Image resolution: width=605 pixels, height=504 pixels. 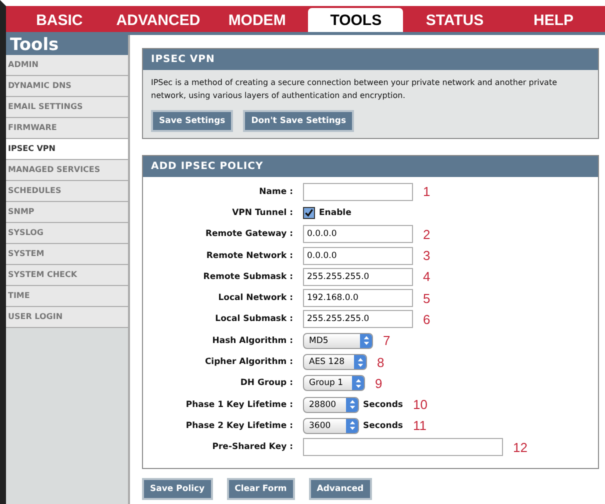 What do you see at coordinates (249, 234) in the screenshot?
I see `field-label: Remote Gateway :` at bounding box center [249, 234].